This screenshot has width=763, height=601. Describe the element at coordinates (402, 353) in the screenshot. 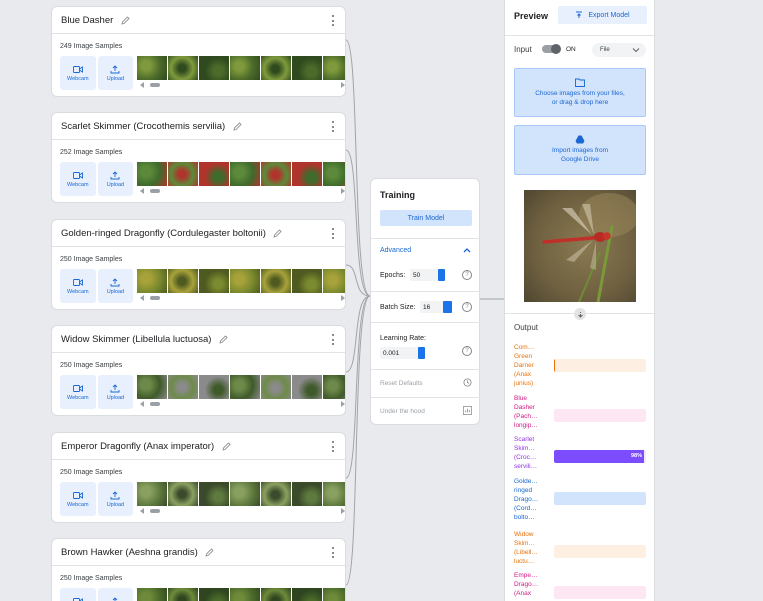

I see `learning-rate-input: 0.001` at that location.